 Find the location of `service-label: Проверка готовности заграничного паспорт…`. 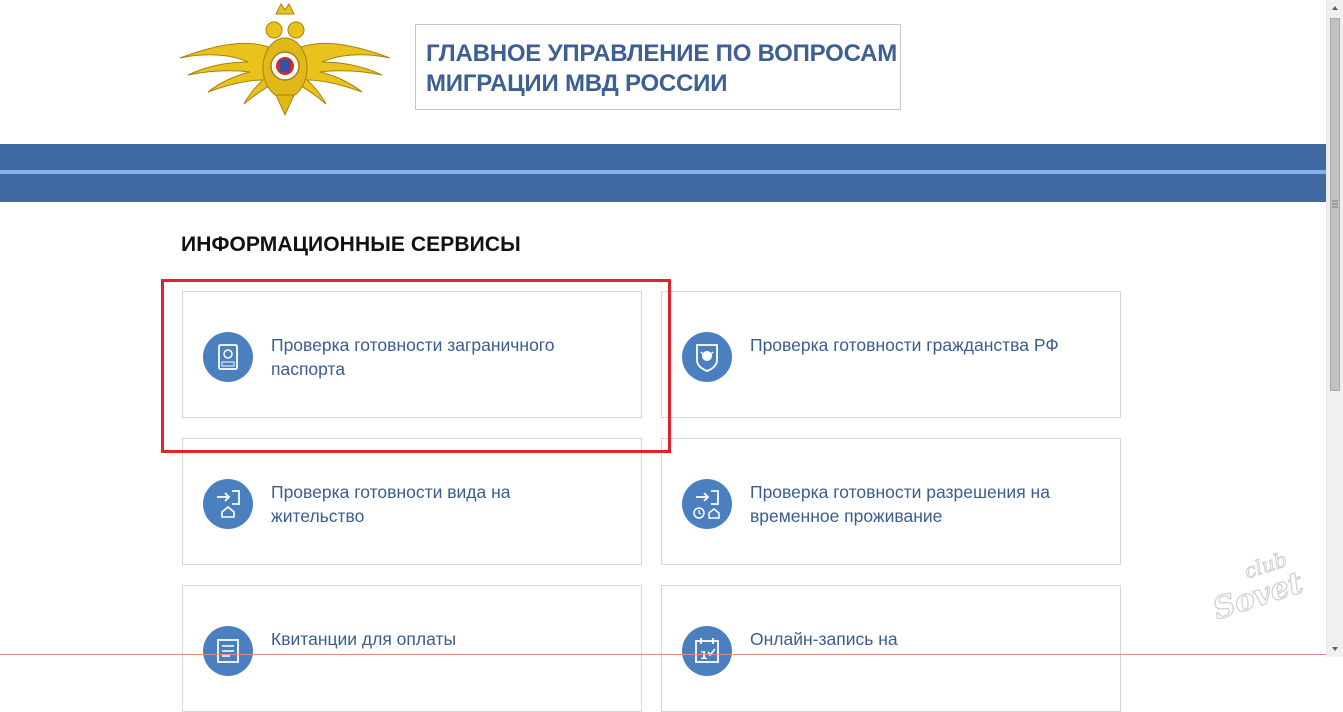

service-label: Проверка готовности заграничного паспорт… is located at coordinates (413, 357).